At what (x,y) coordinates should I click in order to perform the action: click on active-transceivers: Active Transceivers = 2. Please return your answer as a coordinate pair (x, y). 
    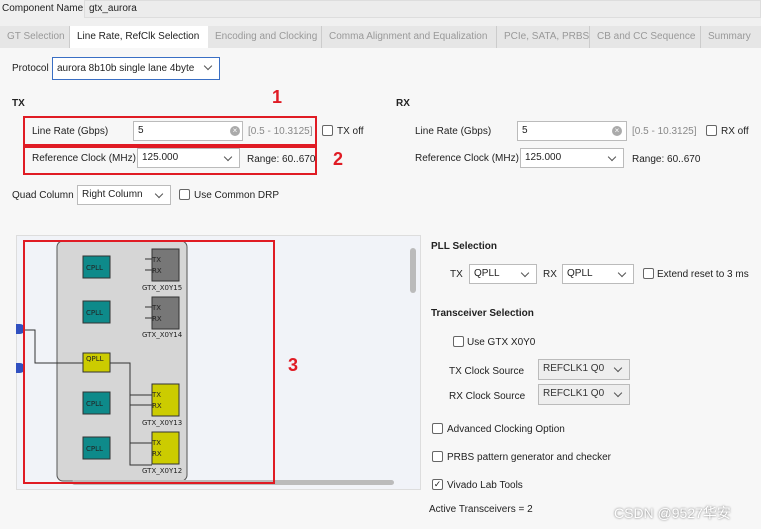
    Looking at the image, I should click on (481, 509).